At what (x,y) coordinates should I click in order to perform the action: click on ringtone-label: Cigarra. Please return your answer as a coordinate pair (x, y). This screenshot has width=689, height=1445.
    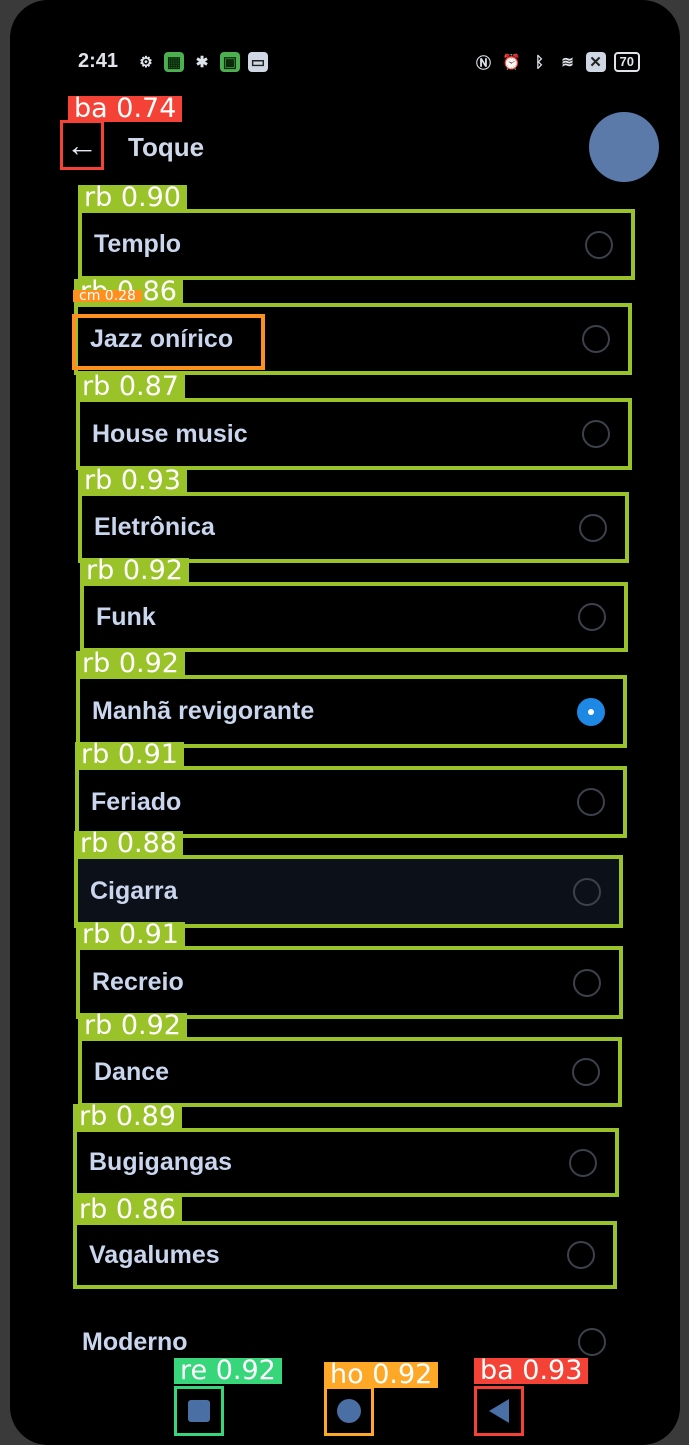
    Looking at the image, I should click on (134, 891).